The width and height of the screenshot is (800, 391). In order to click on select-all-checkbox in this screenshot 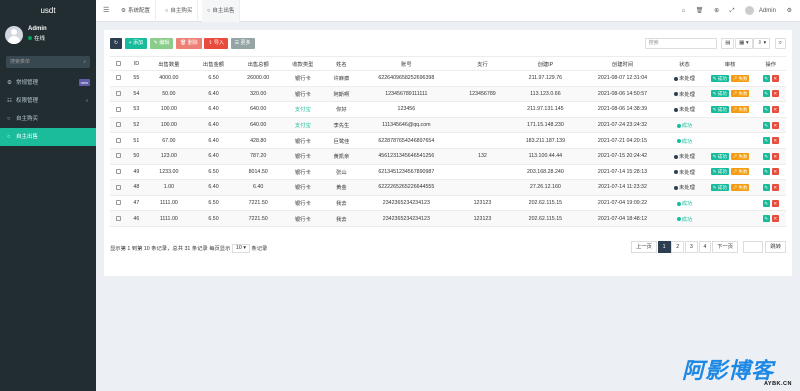, I will do `click(118, 63)`.